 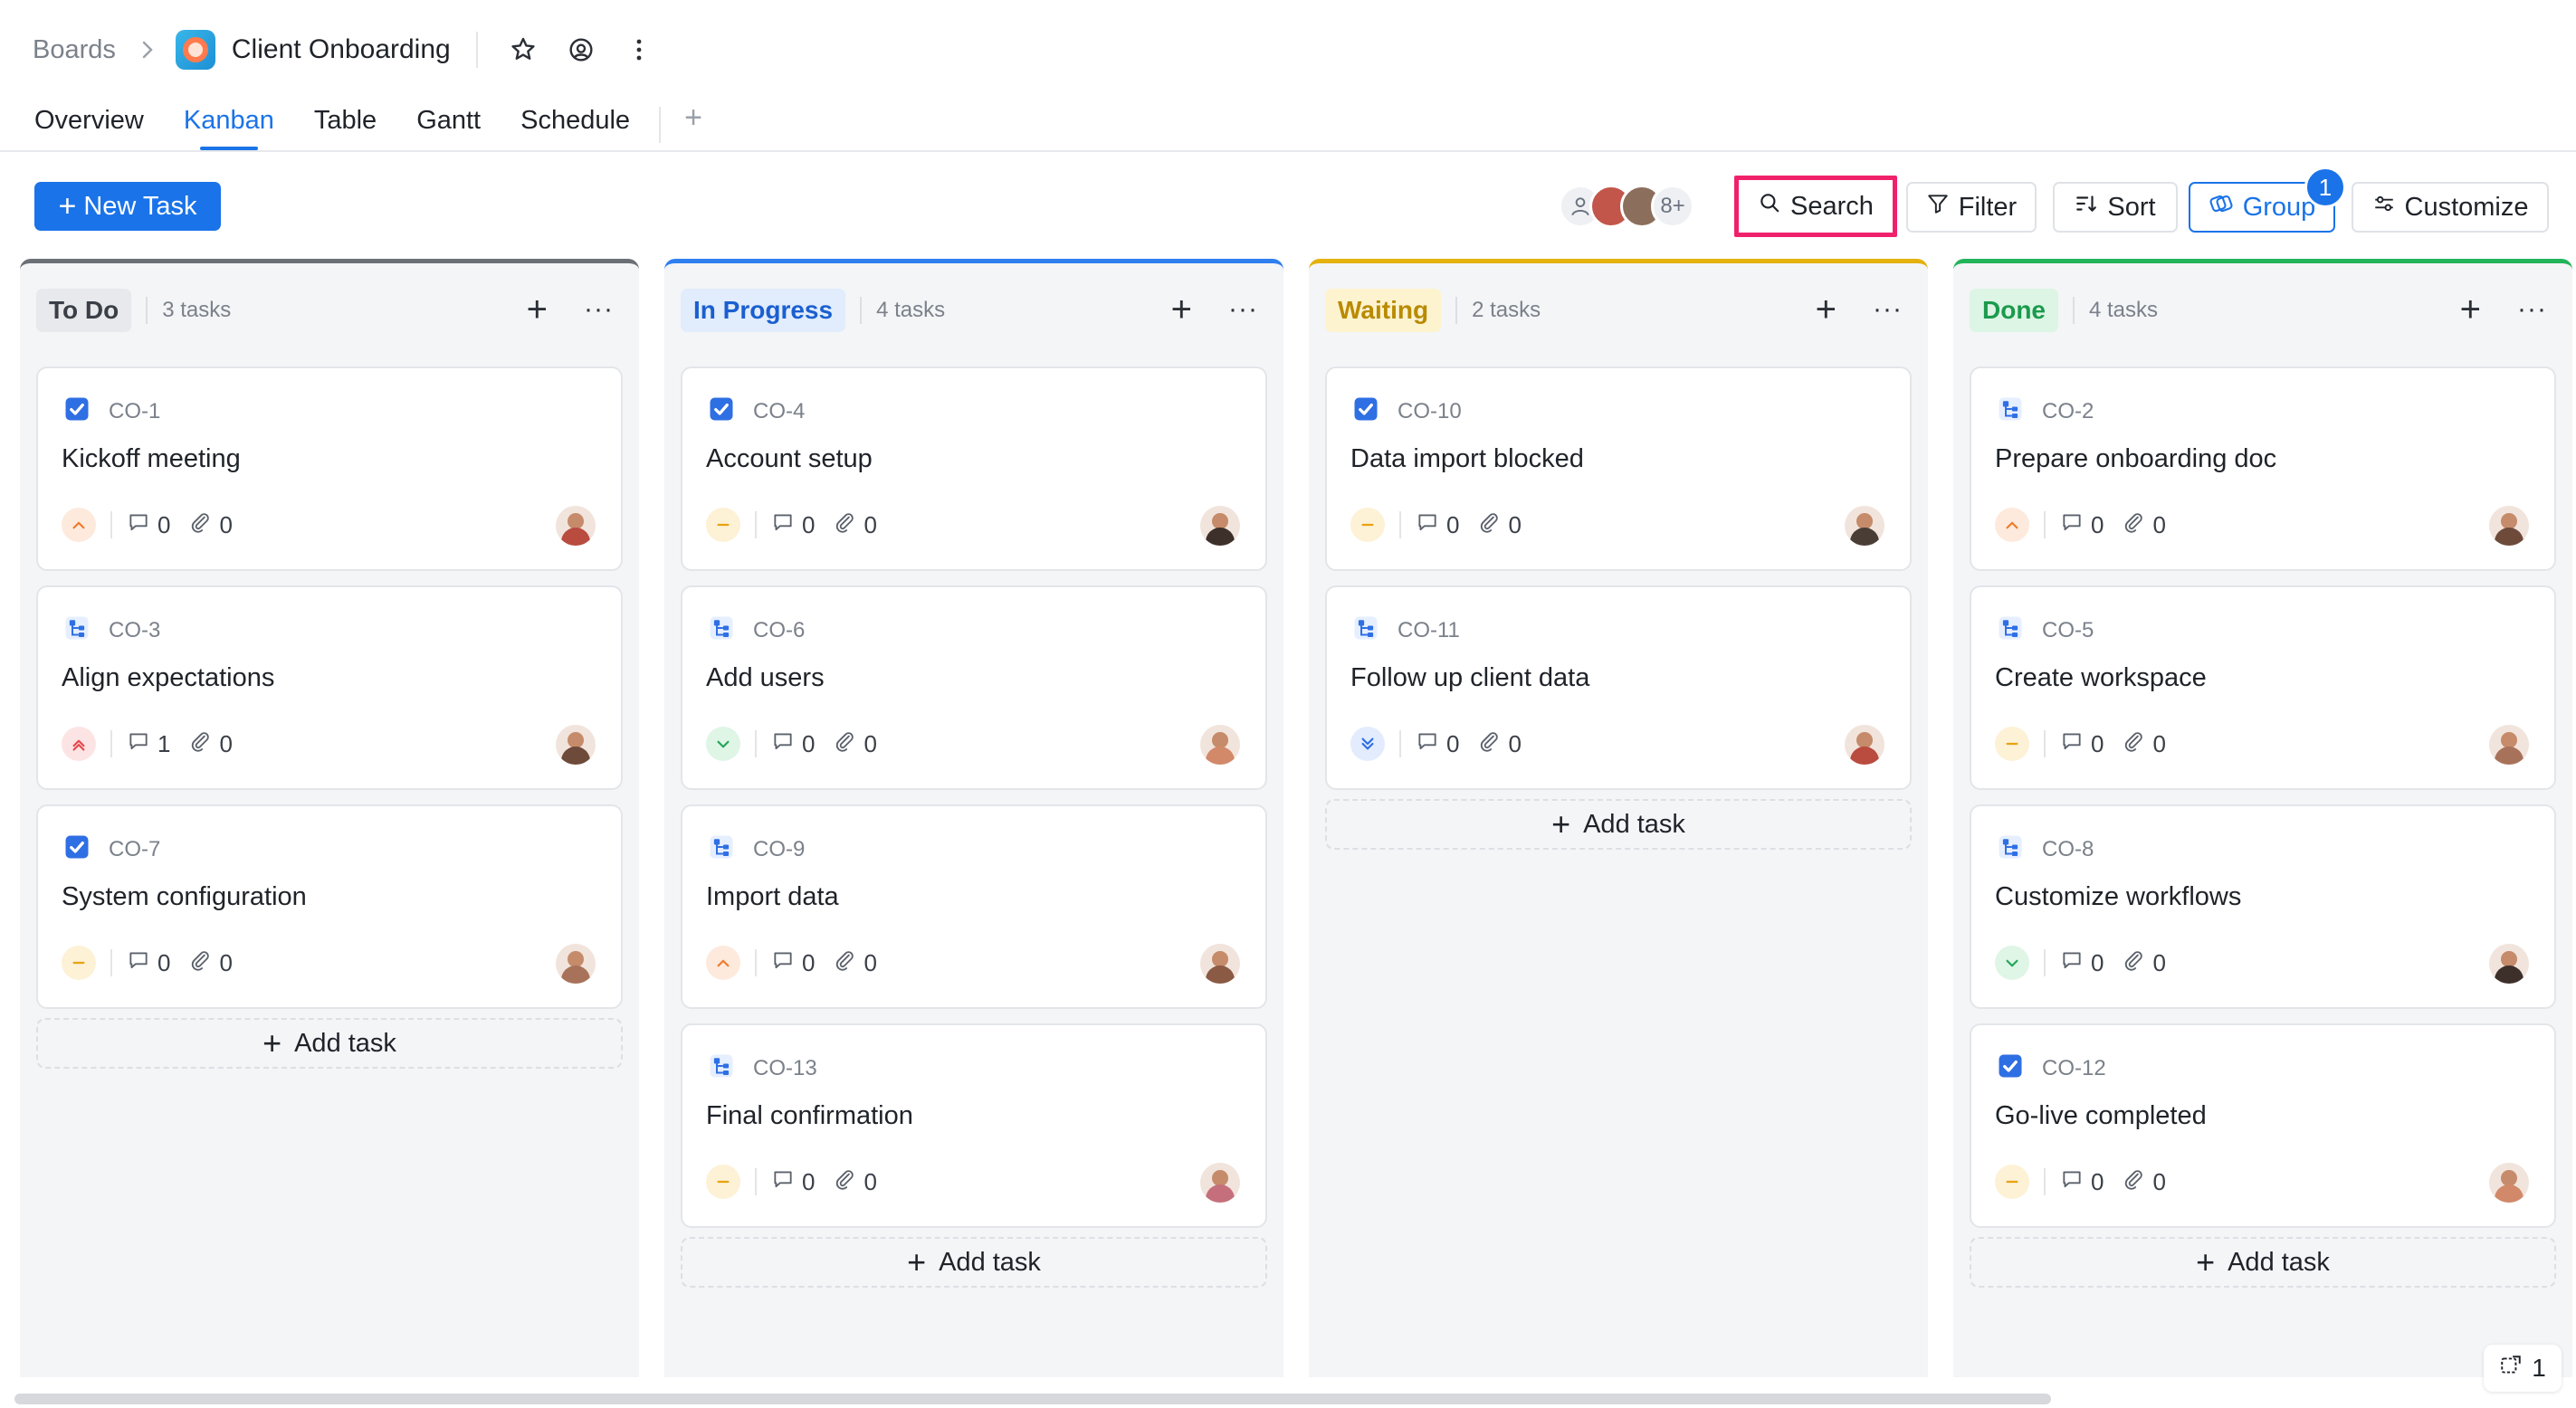 What do you see at coordinates (1619, 469) in the screenshot?
I see `task-card: CO-10 Data import blocked 0 0` at bounding box center [1619, 469].